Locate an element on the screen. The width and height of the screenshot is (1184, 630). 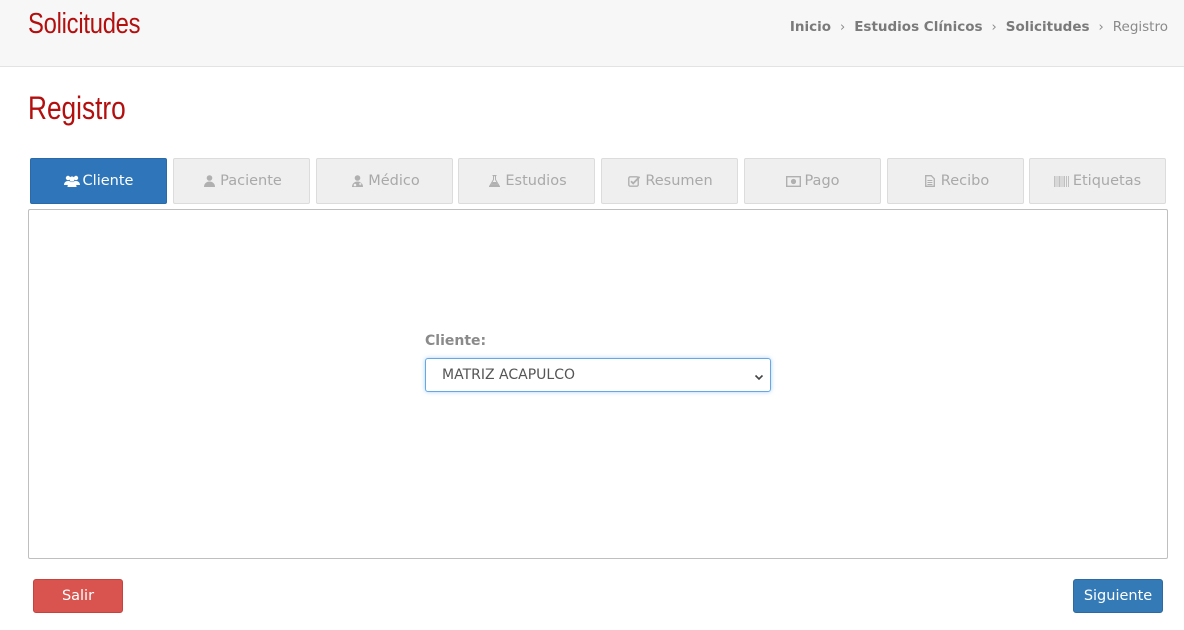
check-square-icon is located at coordinates (634, 181).